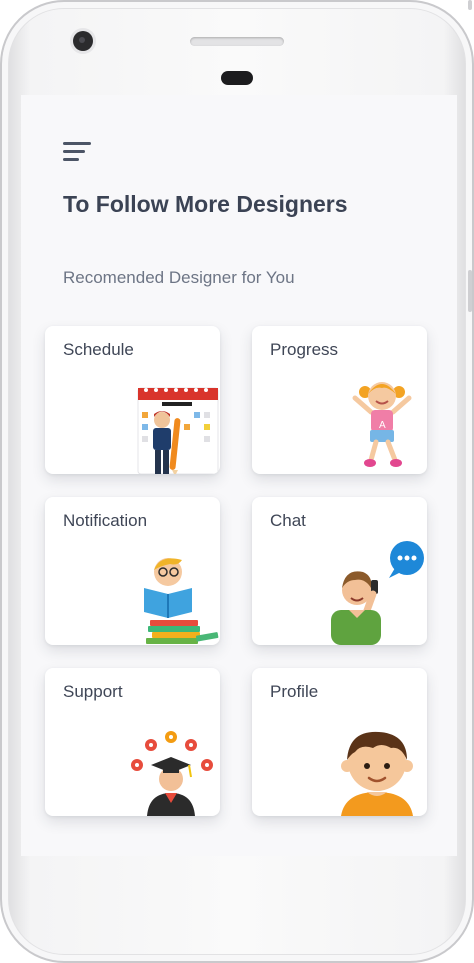  Describe the element at coordinates (93, 691) in the screenshot. I see `card-label: Support` at that location.